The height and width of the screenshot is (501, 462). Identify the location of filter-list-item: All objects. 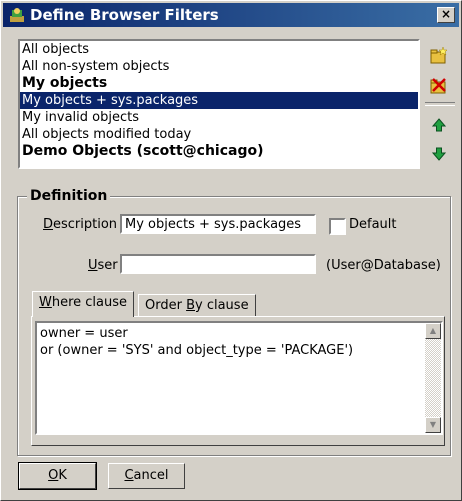
(219, 49).